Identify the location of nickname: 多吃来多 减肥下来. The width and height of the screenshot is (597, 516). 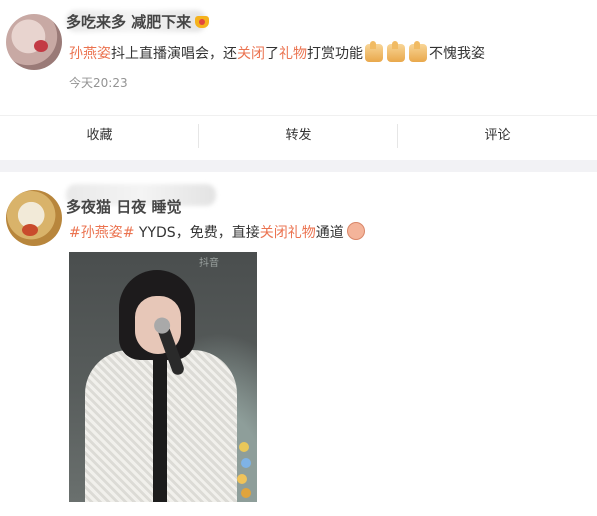
(138, 21).